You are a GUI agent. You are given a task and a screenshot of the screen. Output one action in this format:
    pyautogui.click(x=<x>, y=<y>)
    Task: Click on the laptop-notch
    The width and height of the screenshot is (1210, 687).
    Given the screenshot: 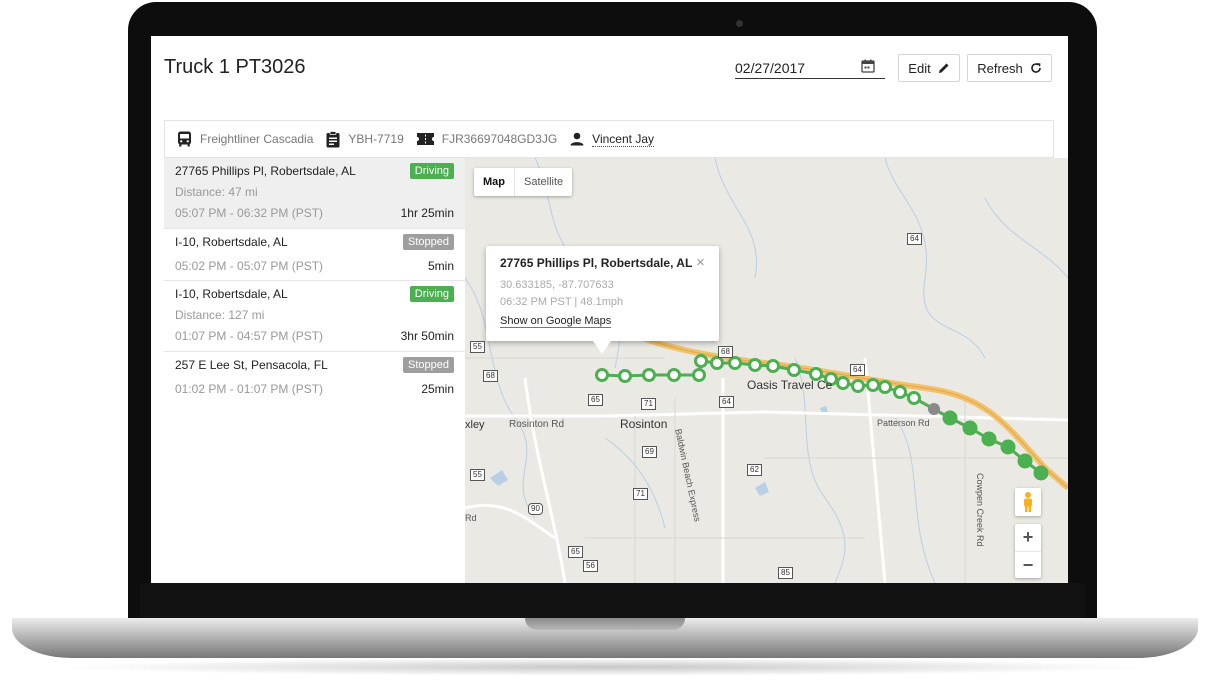 What is the action you would take?
    pyautogui.click(x=605, y=624)
    